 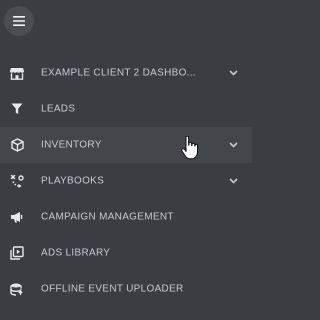 I want to click on sidebar-item-leads: LEADS, so click(x=126, y=109).